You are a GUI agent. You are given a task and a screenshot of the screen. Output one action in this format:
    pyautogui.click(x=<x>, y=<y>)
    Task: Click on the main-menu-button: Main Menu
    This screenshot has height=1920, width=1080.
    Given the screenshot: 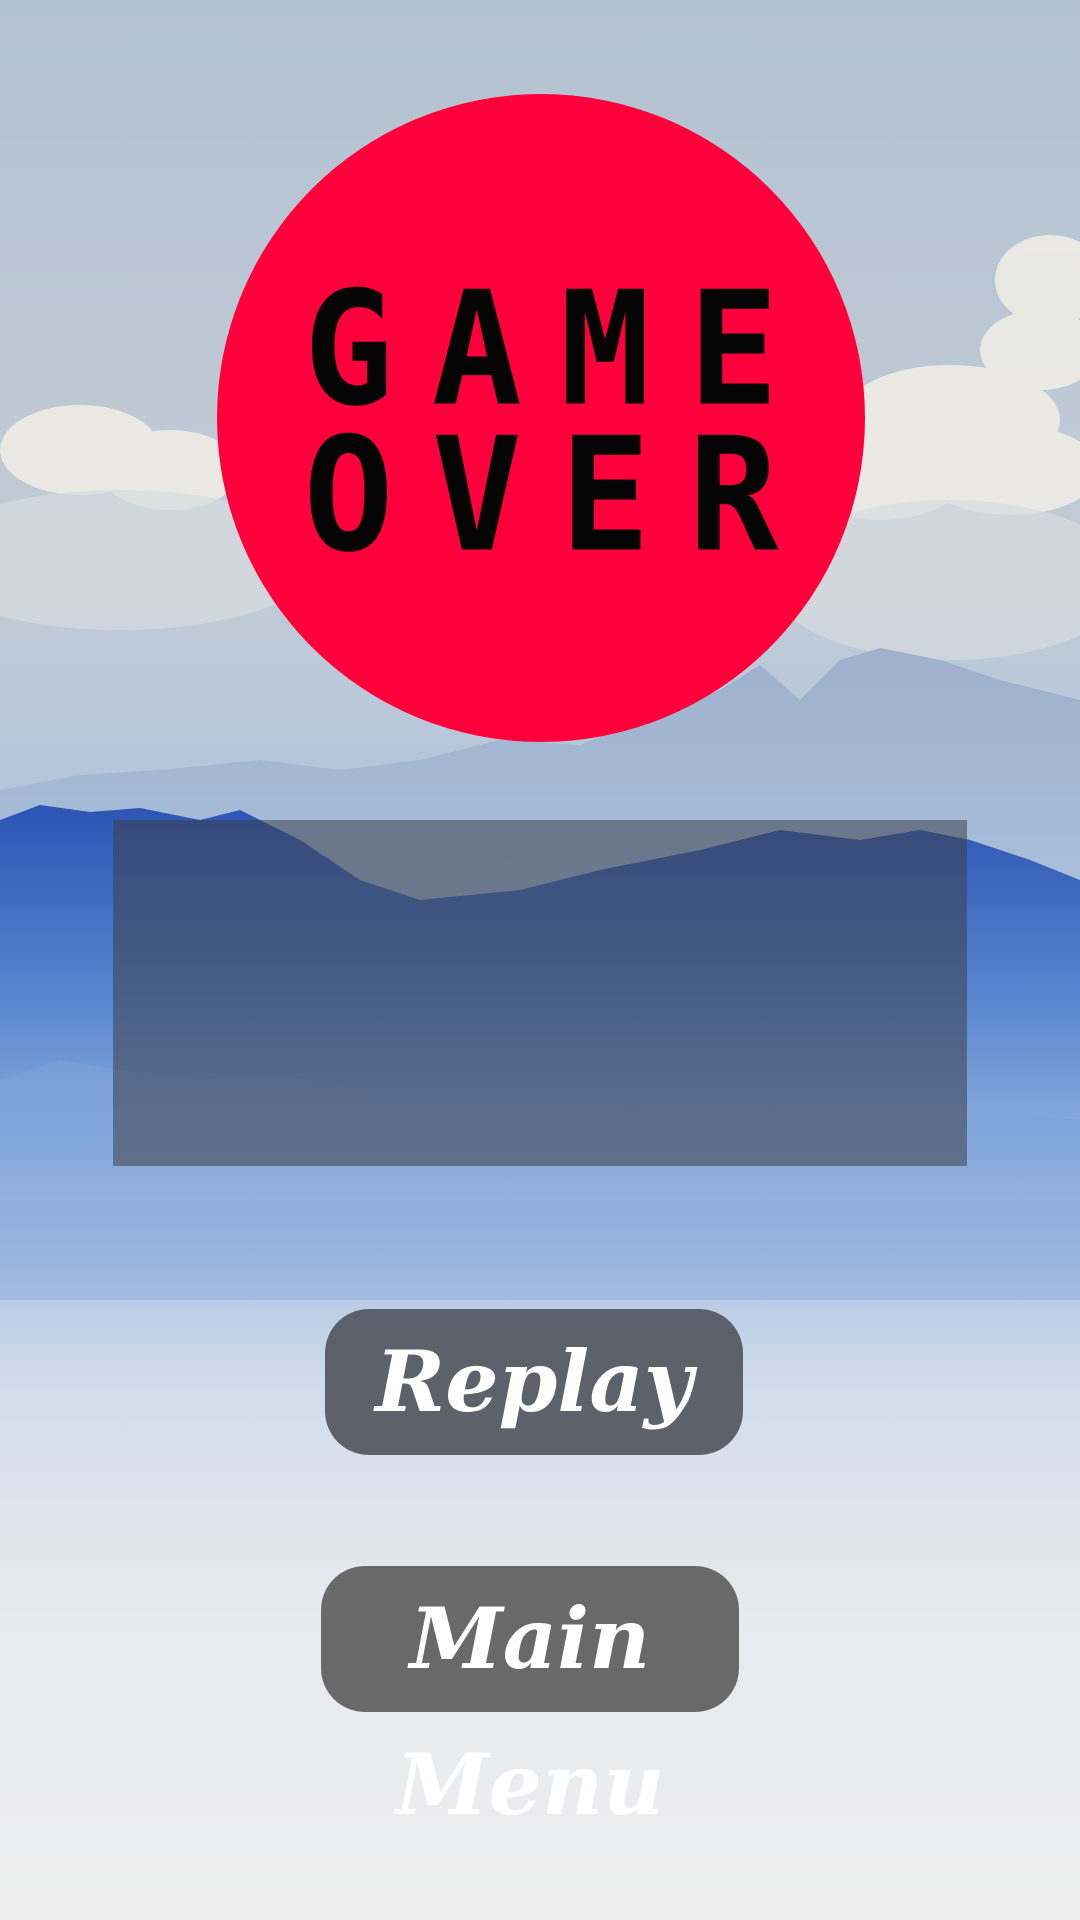 What is the action you would take?
    pyautogui.click(x=530, y=1700)
    